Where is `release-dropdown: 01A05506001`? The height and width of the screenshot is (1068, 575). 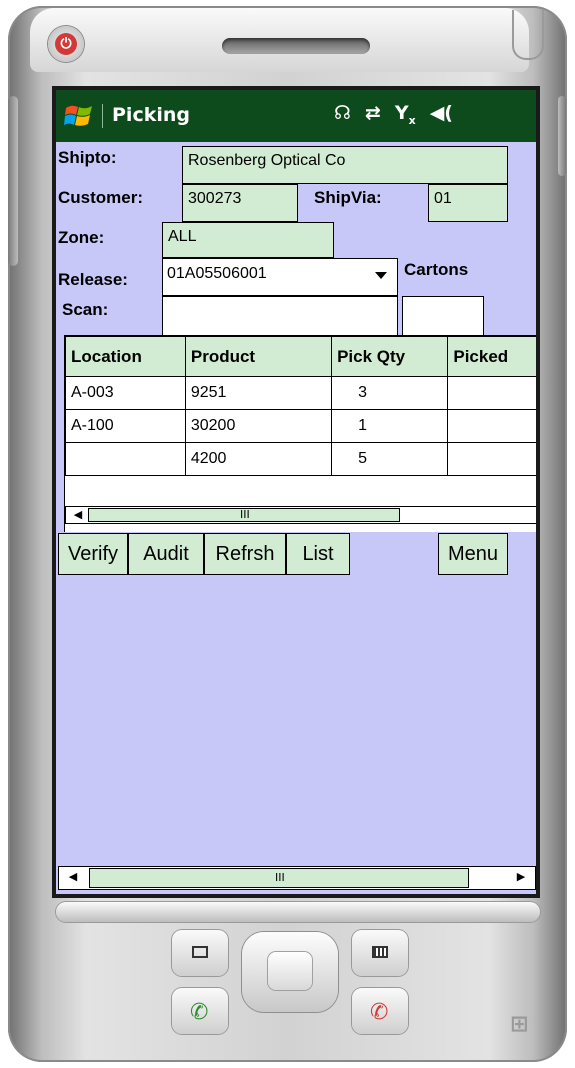
release-dropdown: 01A05506001 is located at coordinates (280, 277).